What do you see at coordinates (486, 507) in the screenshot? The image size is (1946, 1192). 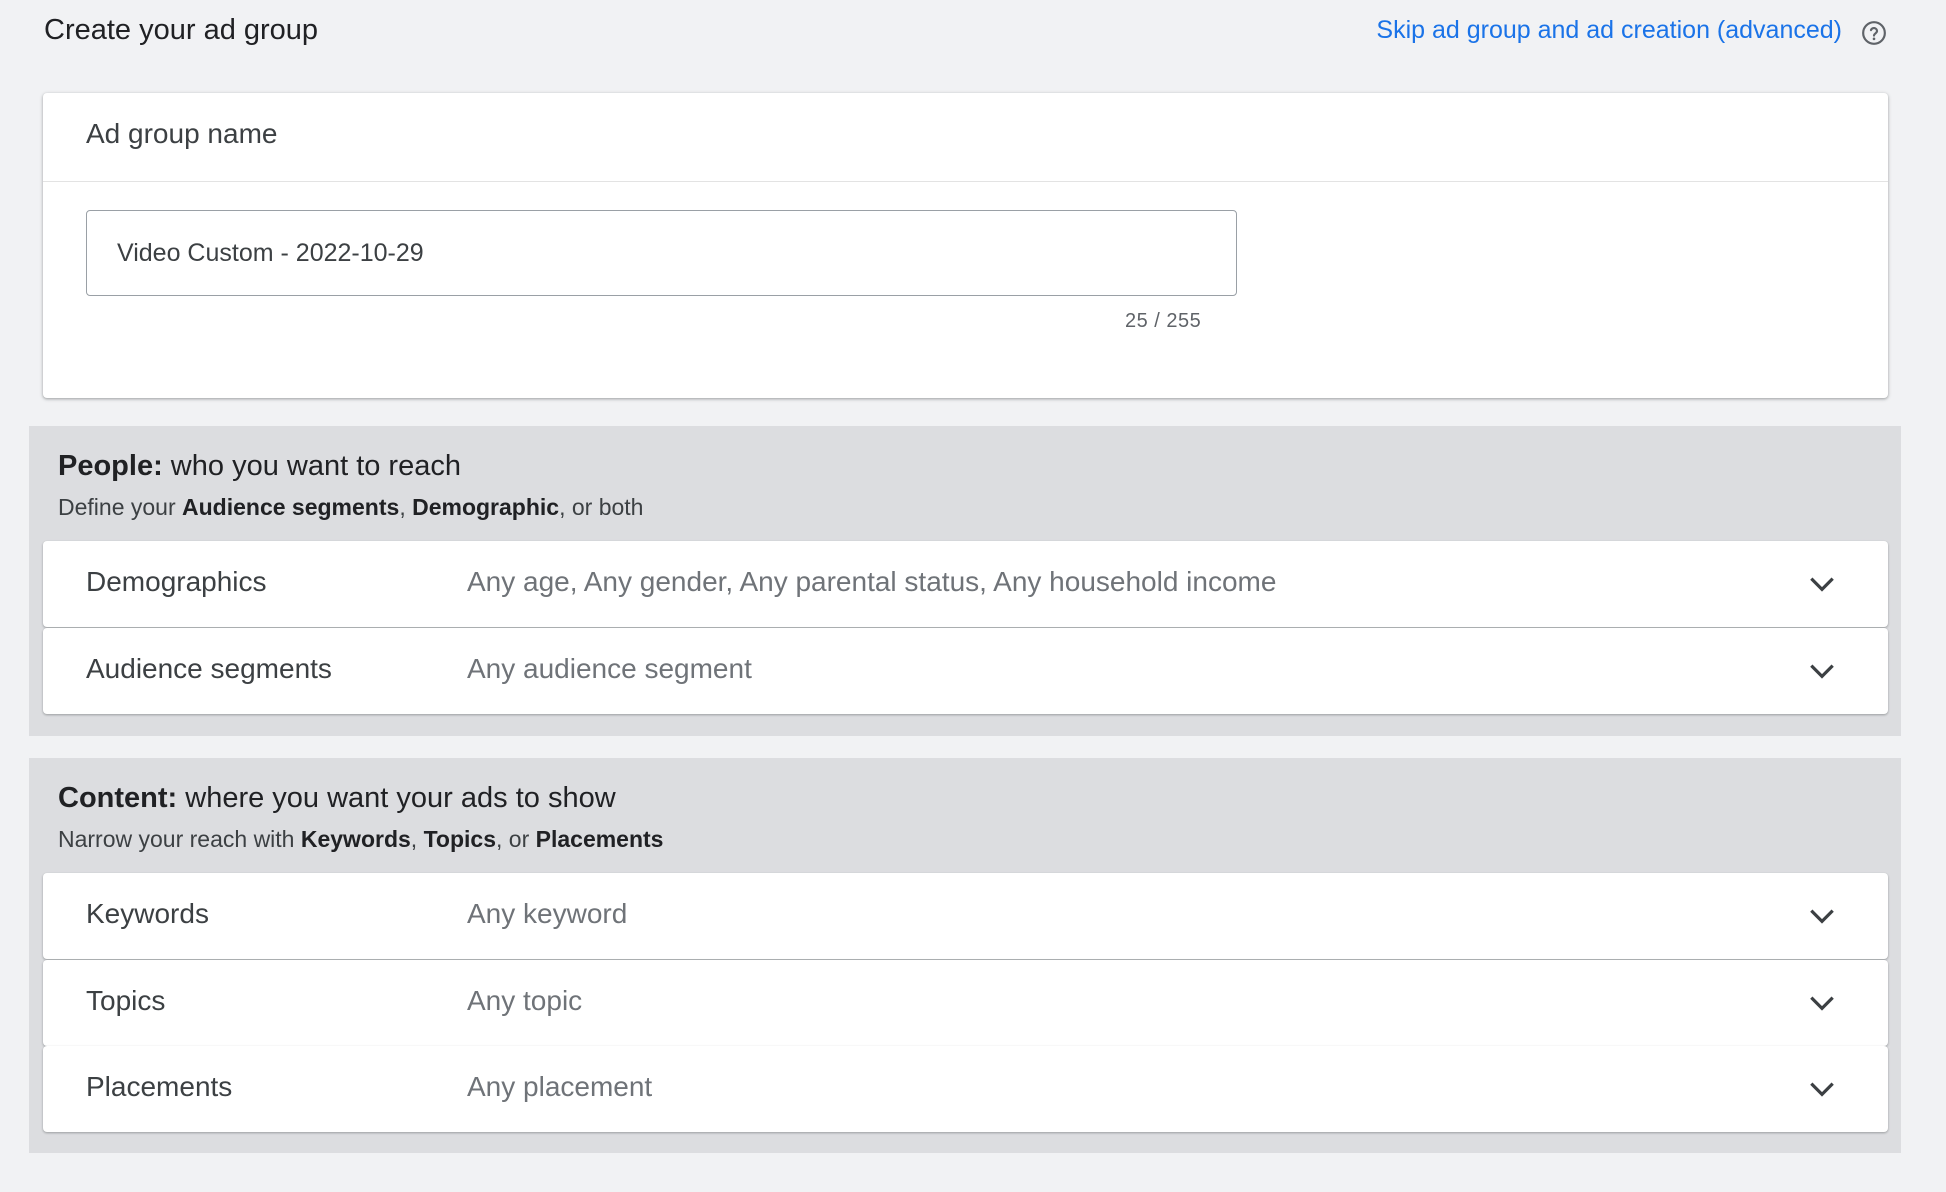 I see `people-sub-demographic: Demographic` at bounding box center [486, 507].